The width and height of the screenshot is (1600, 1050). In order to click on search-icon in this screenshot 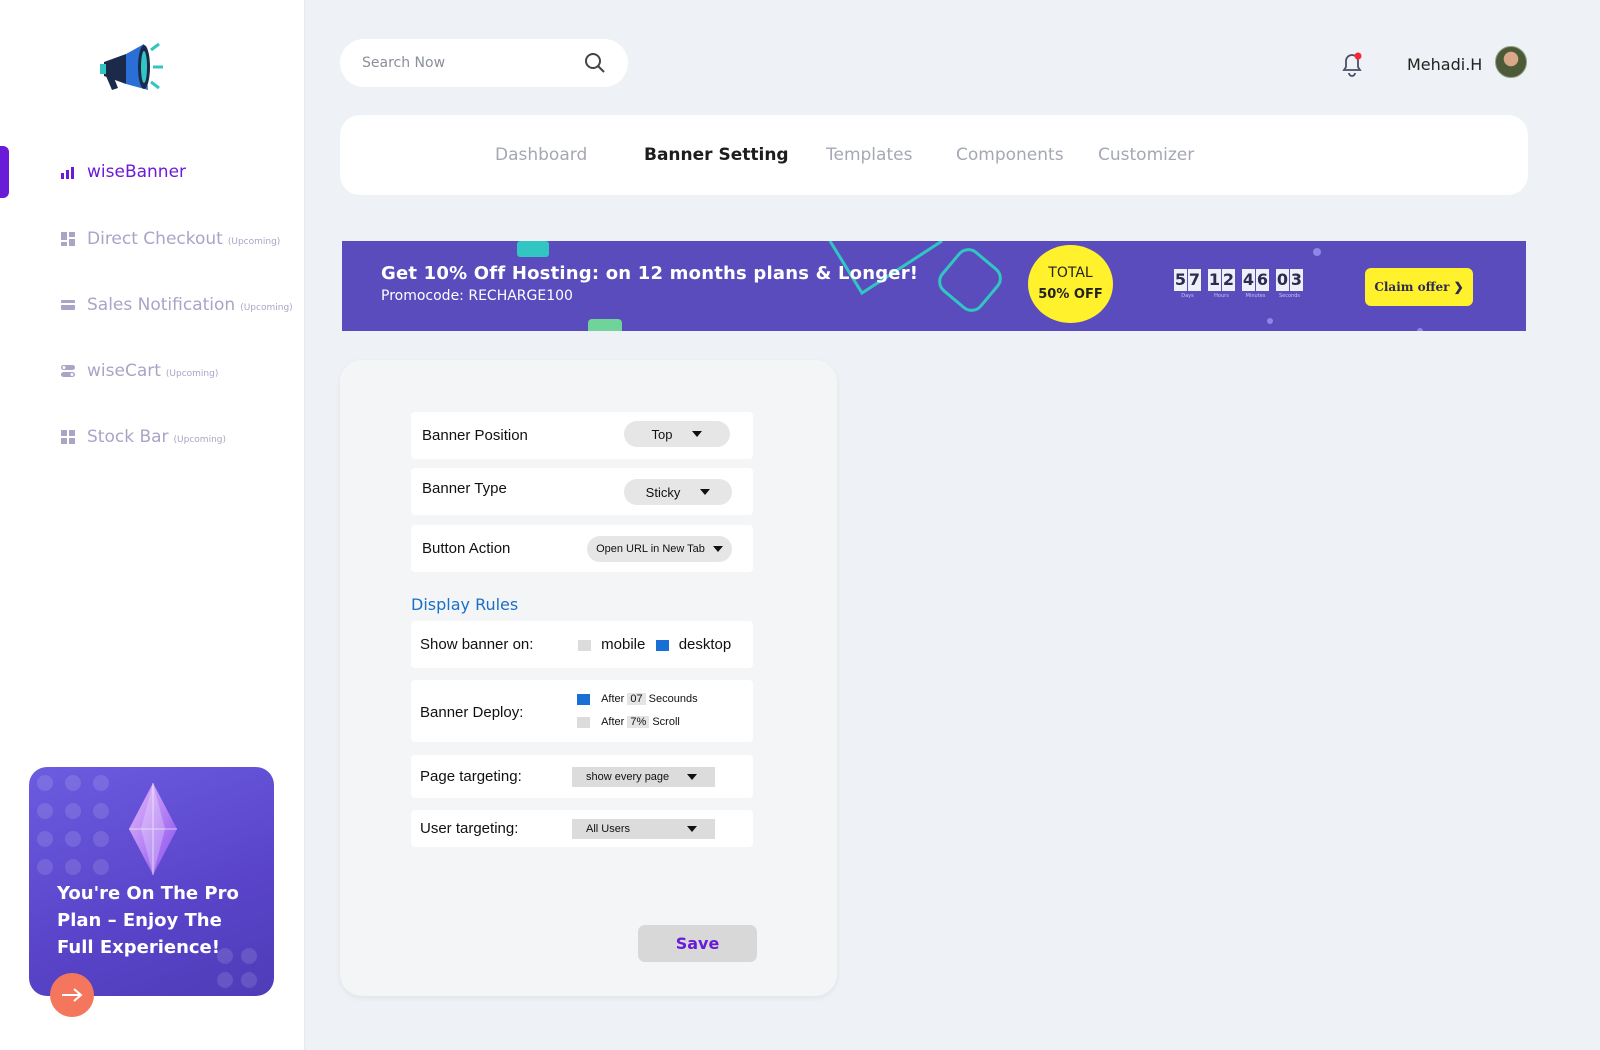, I will do `click(595, 63)`.